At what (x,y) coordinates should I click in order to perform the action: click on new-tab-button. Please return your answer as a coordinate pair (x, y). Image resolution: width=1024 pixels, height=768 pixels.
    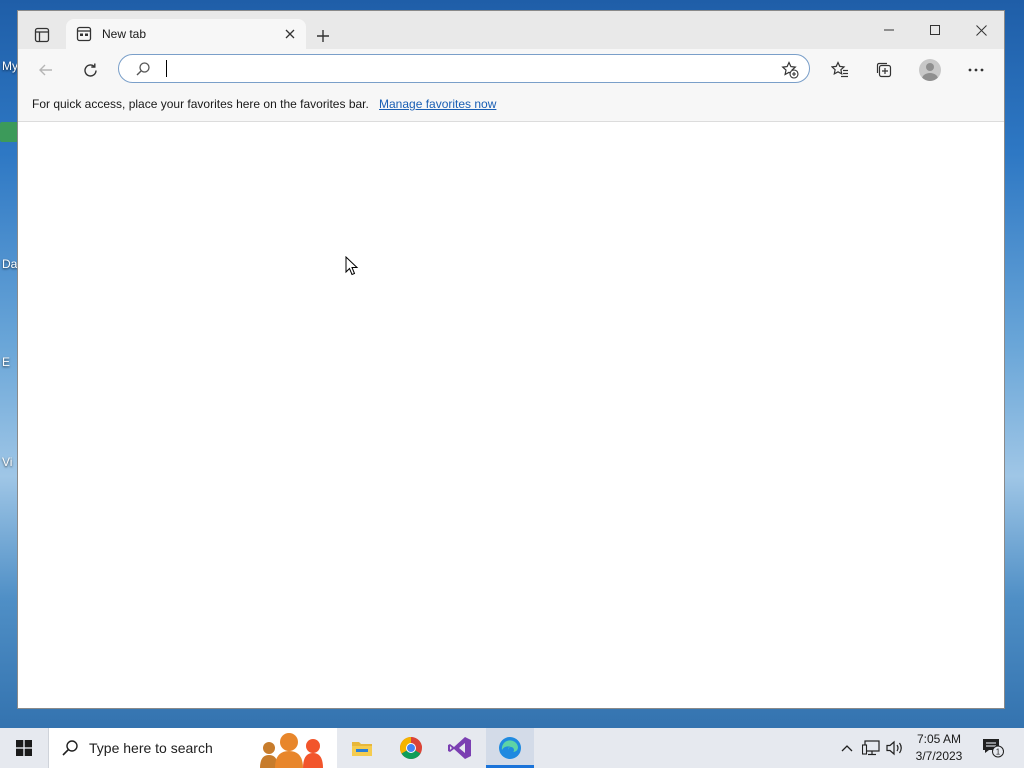
    Looking at the image, I should click on (323, 36).